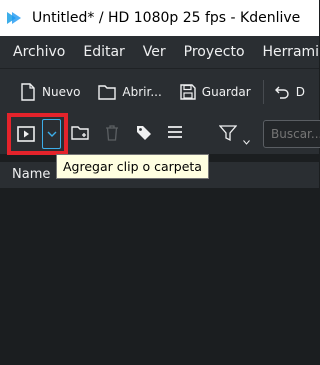  I want to click on add-folder-button, so click(80, 135).